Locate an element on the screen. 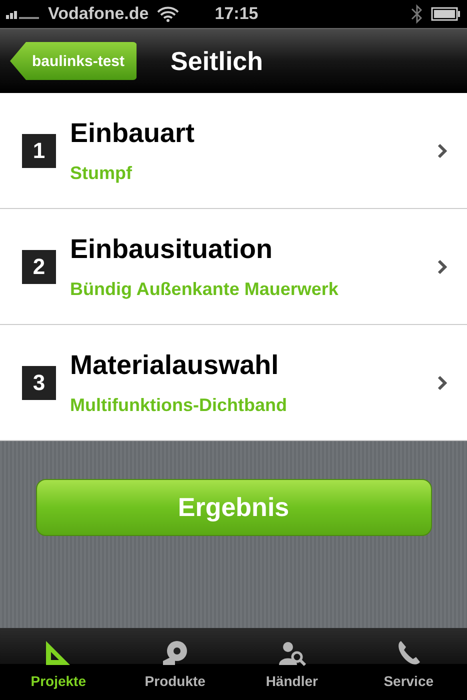  tab-bar-item: Produkte is located at coordinates (175, 664).